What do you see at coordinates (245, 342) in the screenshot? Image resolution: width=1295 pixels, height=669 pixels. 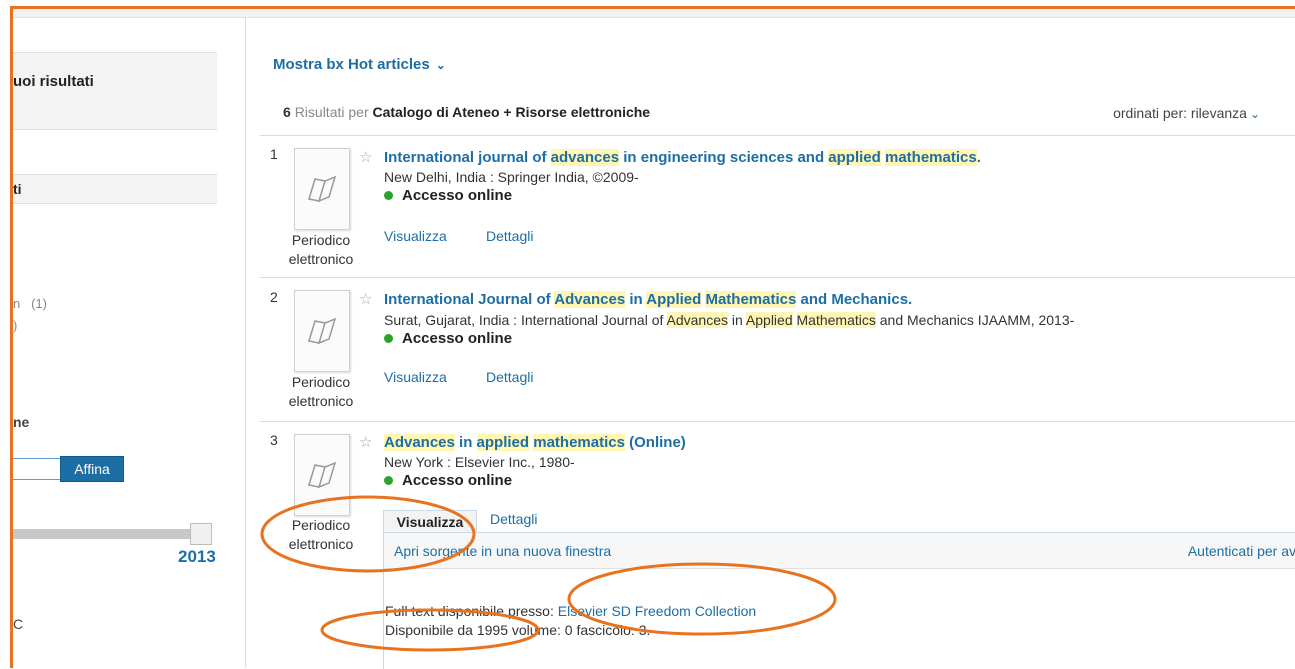 I see `sidebar-divider` at bounding box center [245, 342].